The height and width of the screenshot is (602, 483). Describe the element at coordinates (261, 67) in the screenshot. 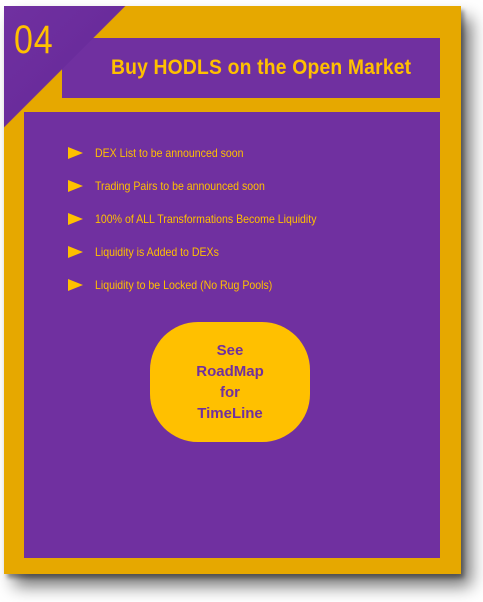

I see `page-title: Buy HODLS on the Open Market` at that location.